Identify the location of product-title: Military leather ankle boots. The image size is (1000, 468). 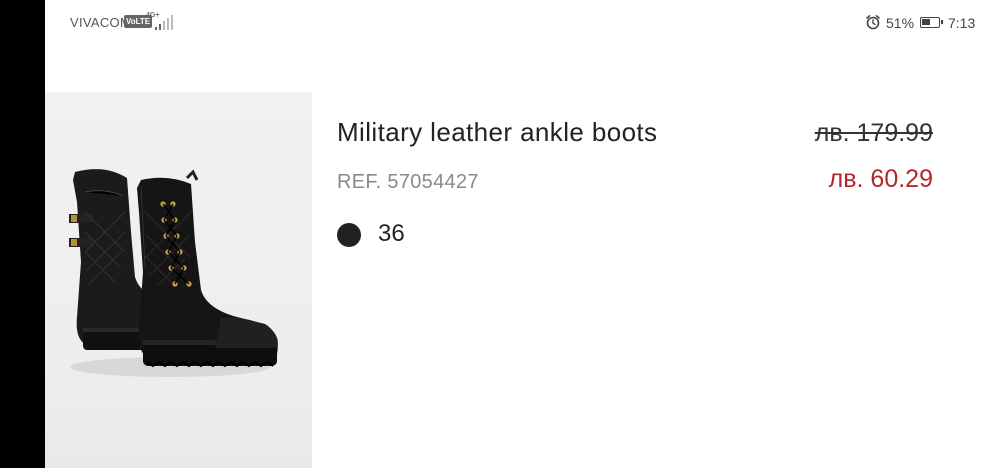
(497, 132).